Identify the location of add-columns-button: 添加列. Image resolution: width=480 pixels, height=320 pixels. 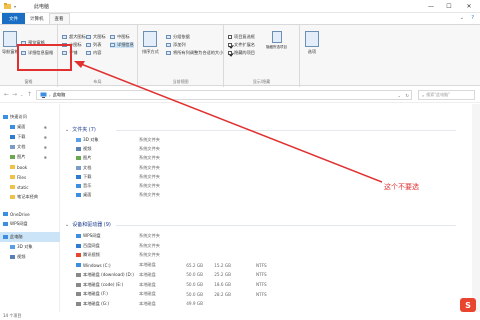
(176, 45).